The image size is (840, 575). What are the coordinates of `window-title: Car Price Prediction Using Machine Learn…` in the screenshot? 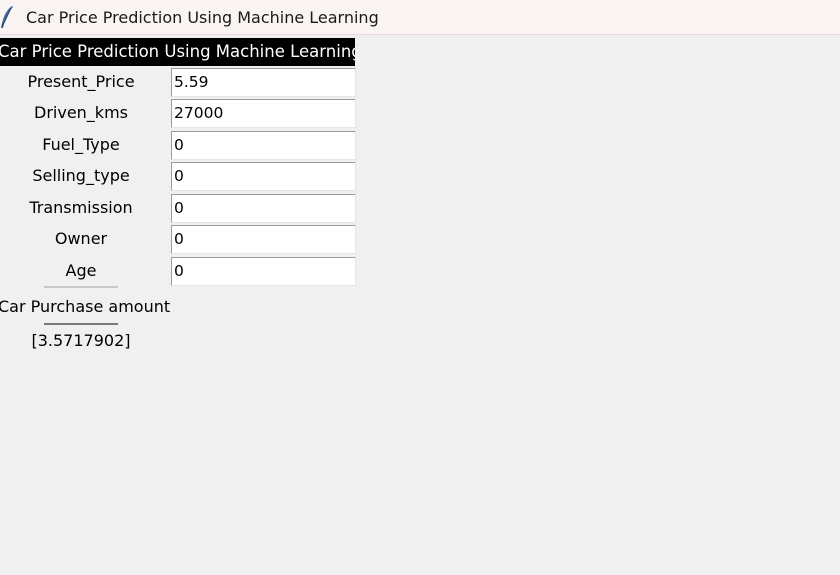 It's located at (202, 17).